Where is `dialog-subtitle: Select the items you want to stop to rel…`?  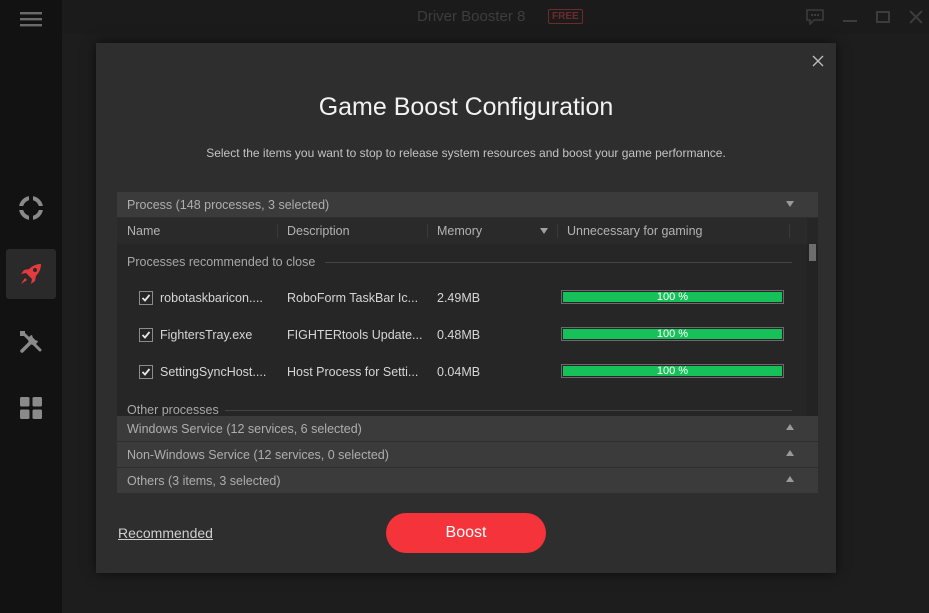
dialog-subtitle: Select the items you want to stop to rel… is located at coordinates (466, 153).